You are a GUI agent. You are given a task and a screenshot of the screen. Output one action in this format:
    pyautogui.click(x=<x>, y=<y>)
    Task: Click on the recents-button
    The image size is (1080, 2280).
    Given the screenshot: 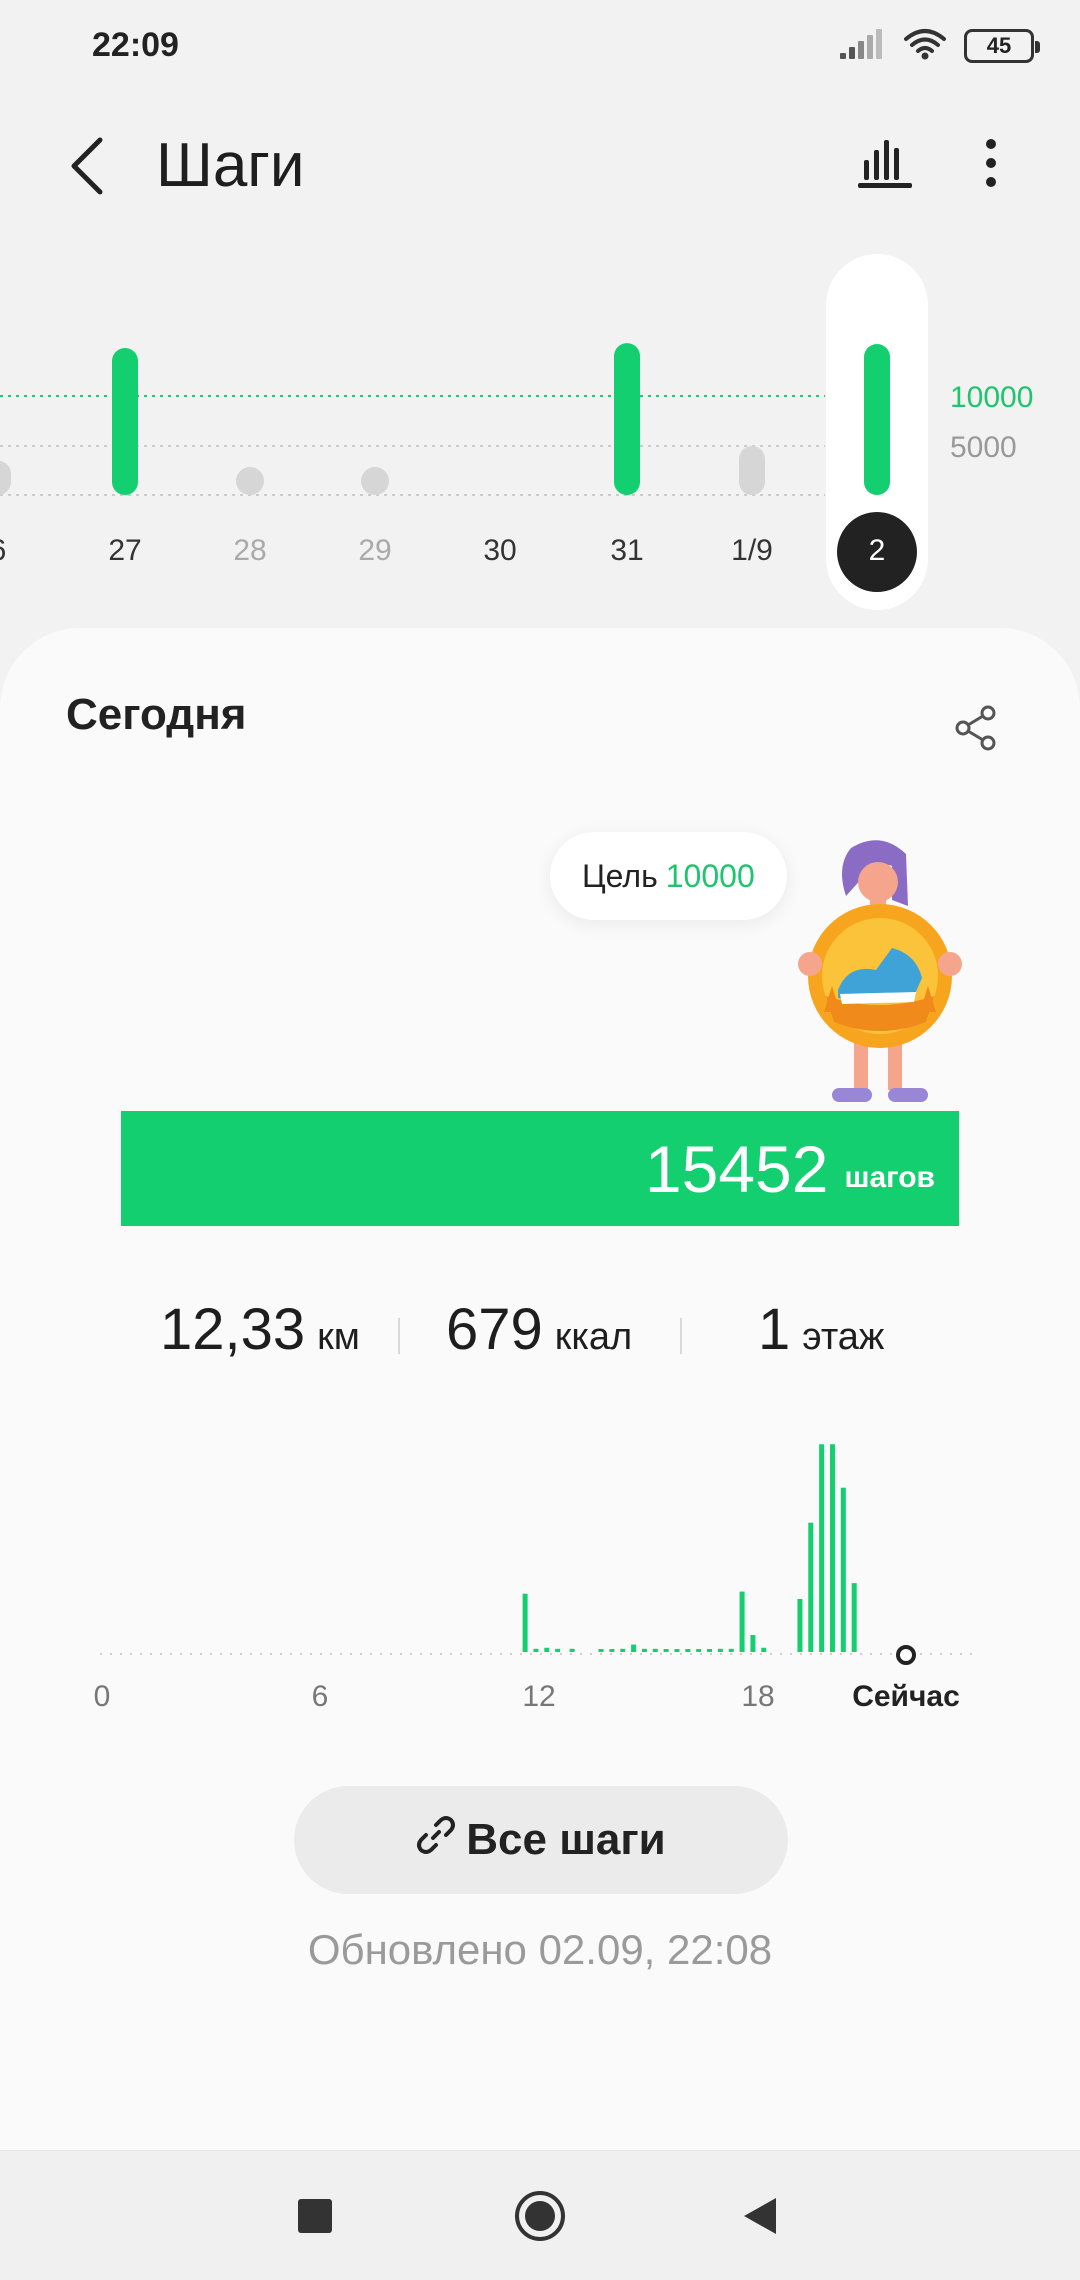 What is the action you would take?
    pyautogui.click(x=315, y=2218)
    